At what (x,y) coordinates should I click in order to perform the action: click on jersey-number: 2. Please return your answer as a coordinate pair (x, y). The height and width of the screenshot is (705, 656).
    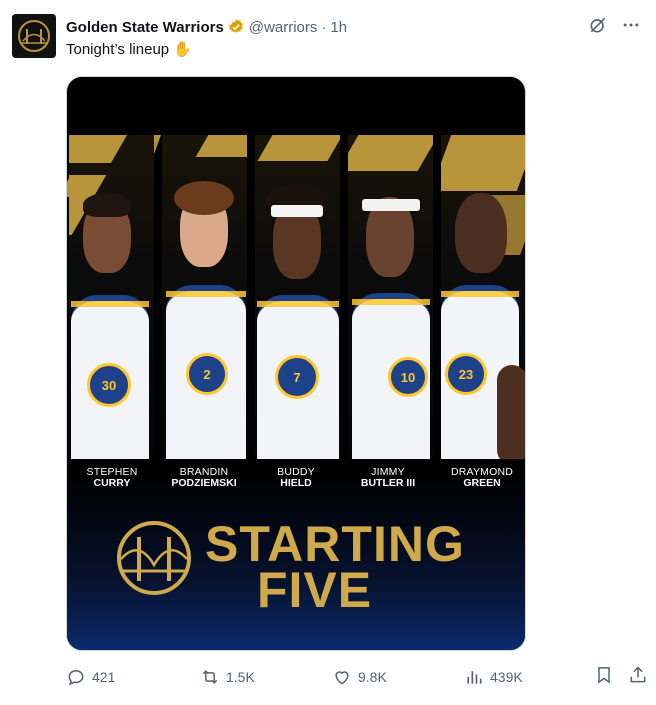
    Looking at the image, I should click on (207, 374).